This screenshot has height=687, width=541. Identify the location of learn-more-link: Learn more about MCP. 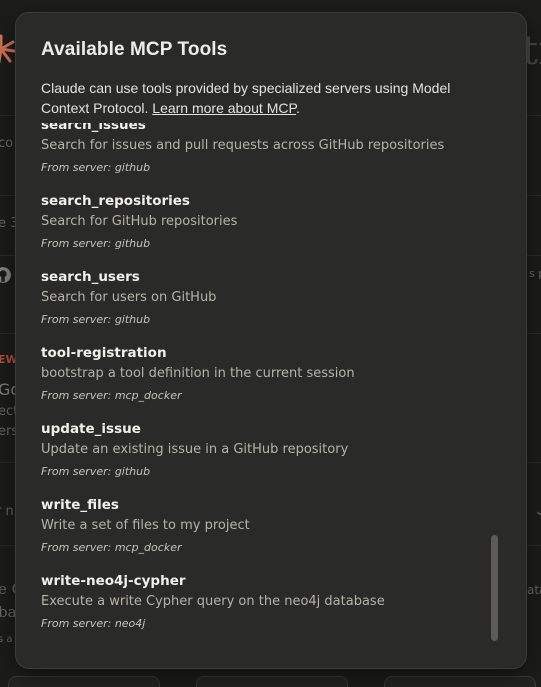
(224, 108).